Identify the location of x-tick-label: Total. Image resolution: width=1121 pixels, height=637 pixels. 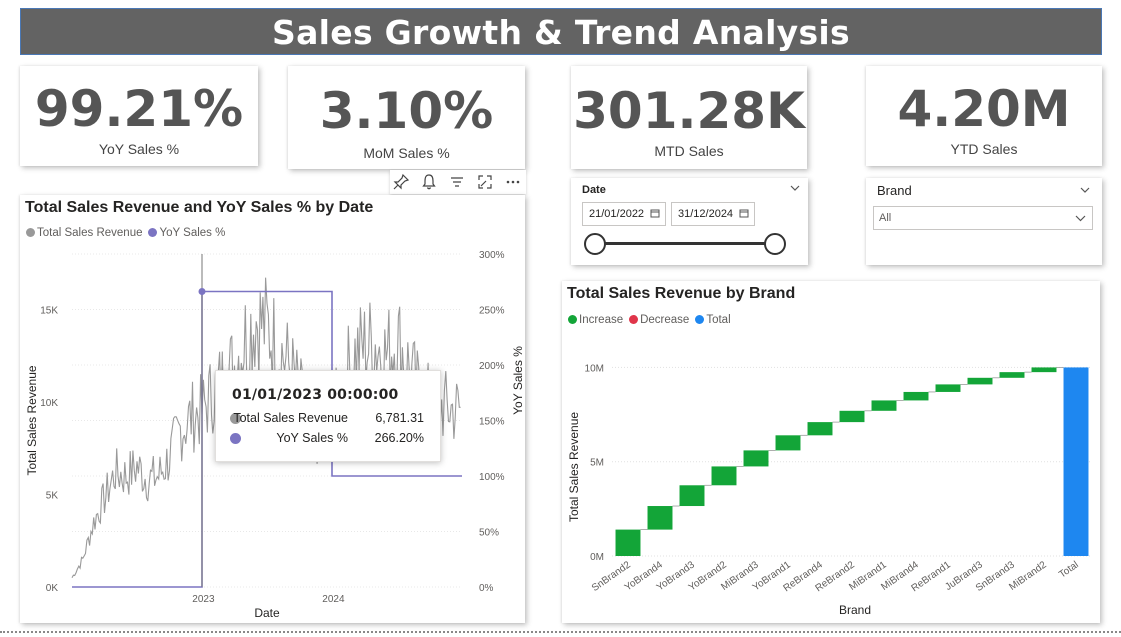
(1069, 569).